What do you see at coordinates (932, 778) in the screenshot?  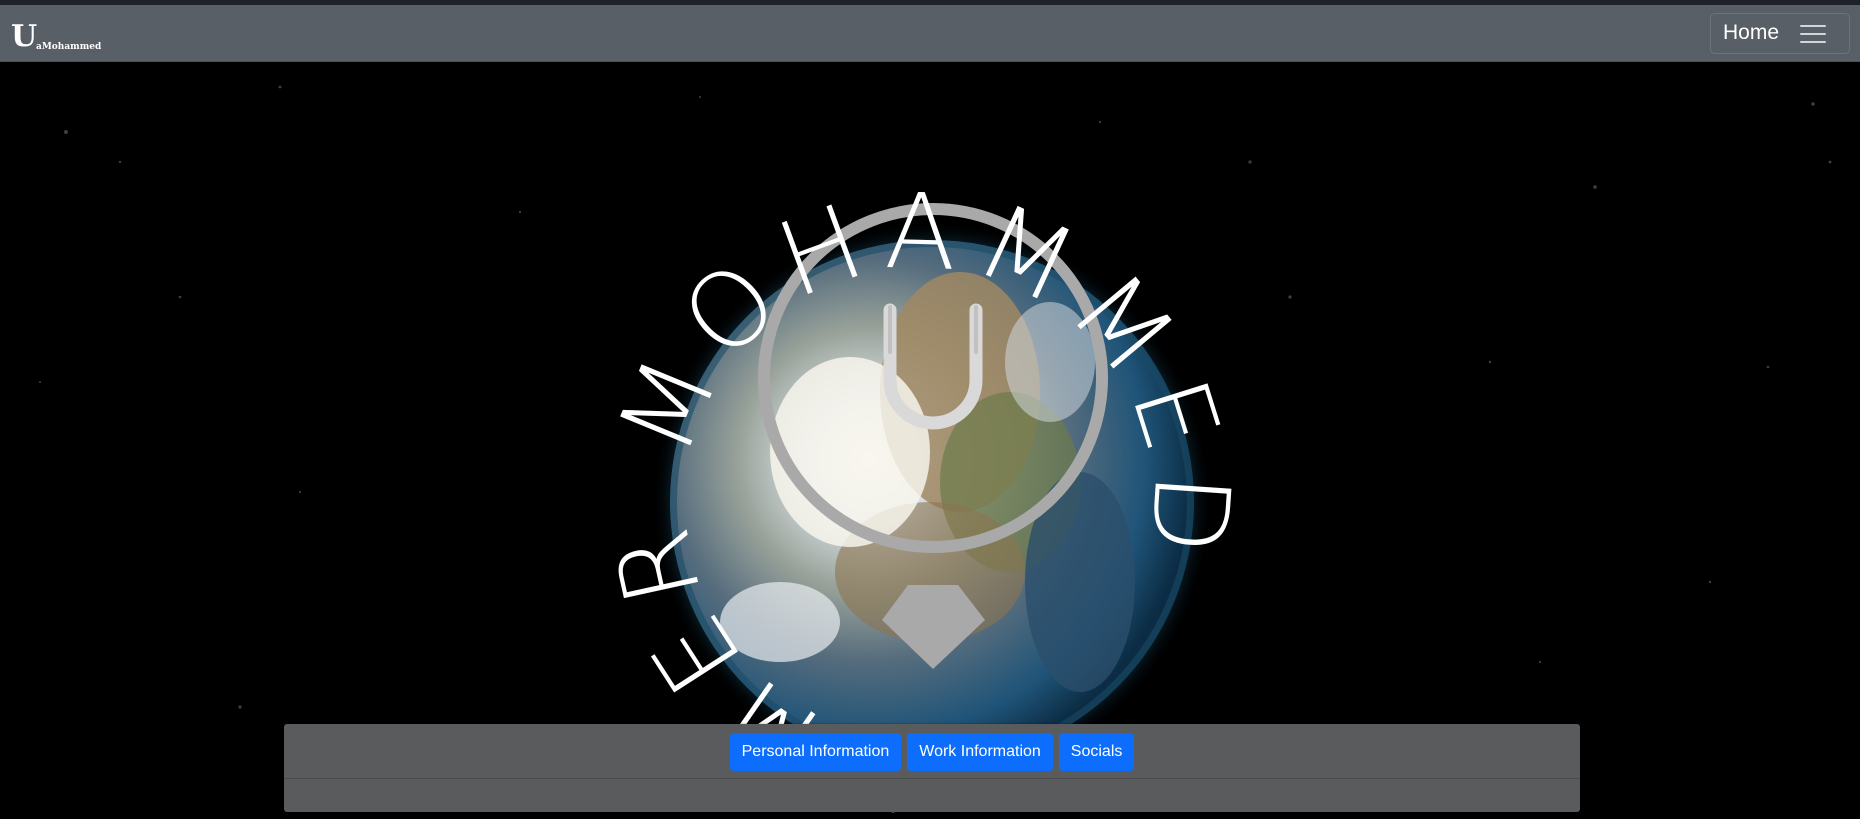 I see `panel-divider` at bounding box center [932, 778].